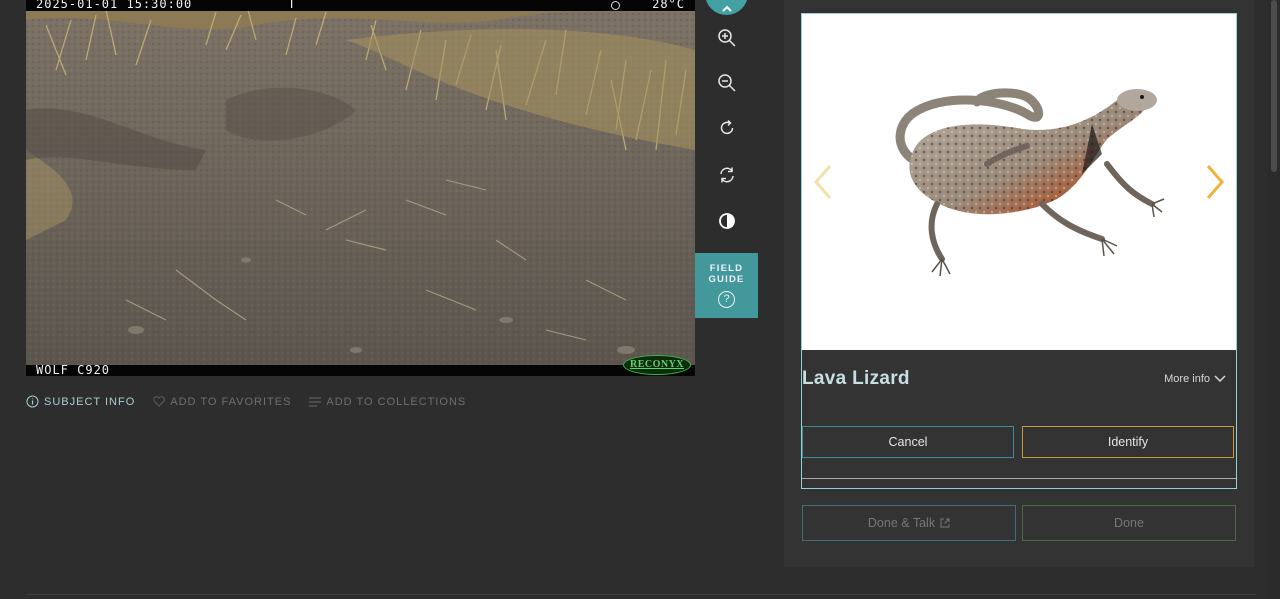 The height and width of the screenshot is (599, 1280). Describe the element at coordinates (668, 5) in the screenshot. I see `camera-temperature: 28°C` at that location.